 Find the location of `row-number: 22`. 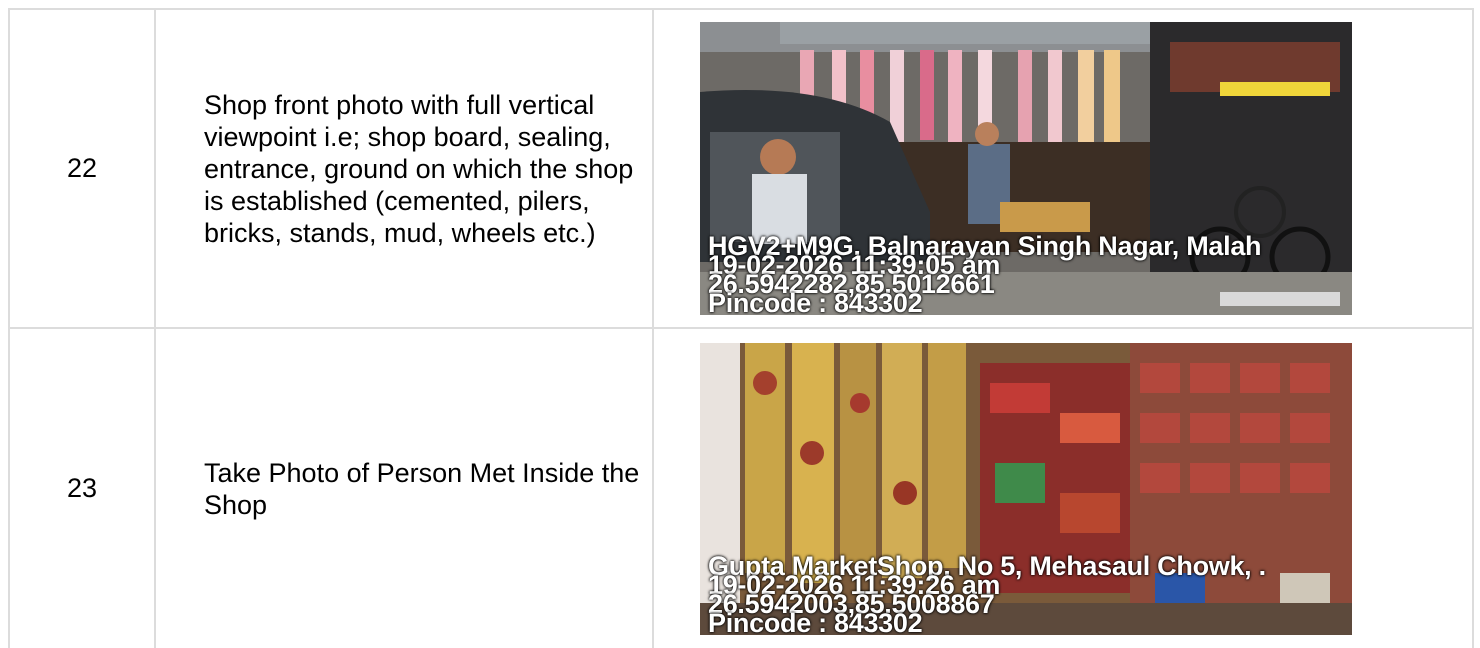

row-number: 22 is located at coordinates (82, 168).